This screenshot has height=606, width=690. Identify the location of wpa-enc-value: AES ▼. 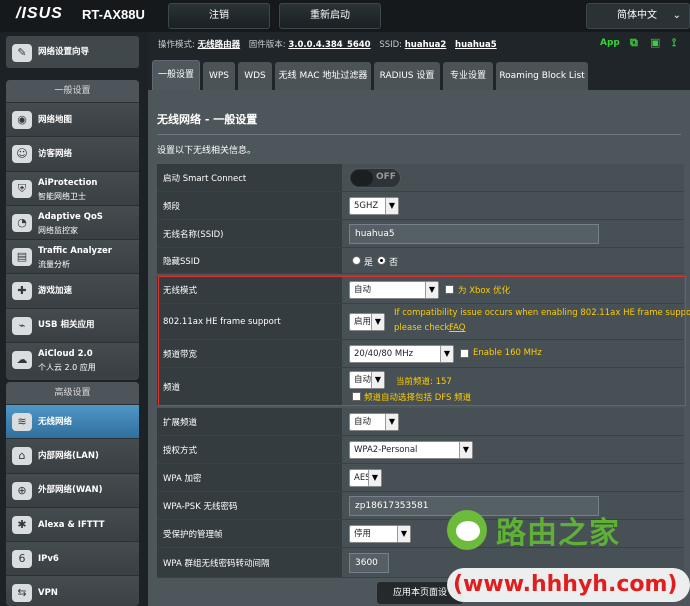
(513, 477).